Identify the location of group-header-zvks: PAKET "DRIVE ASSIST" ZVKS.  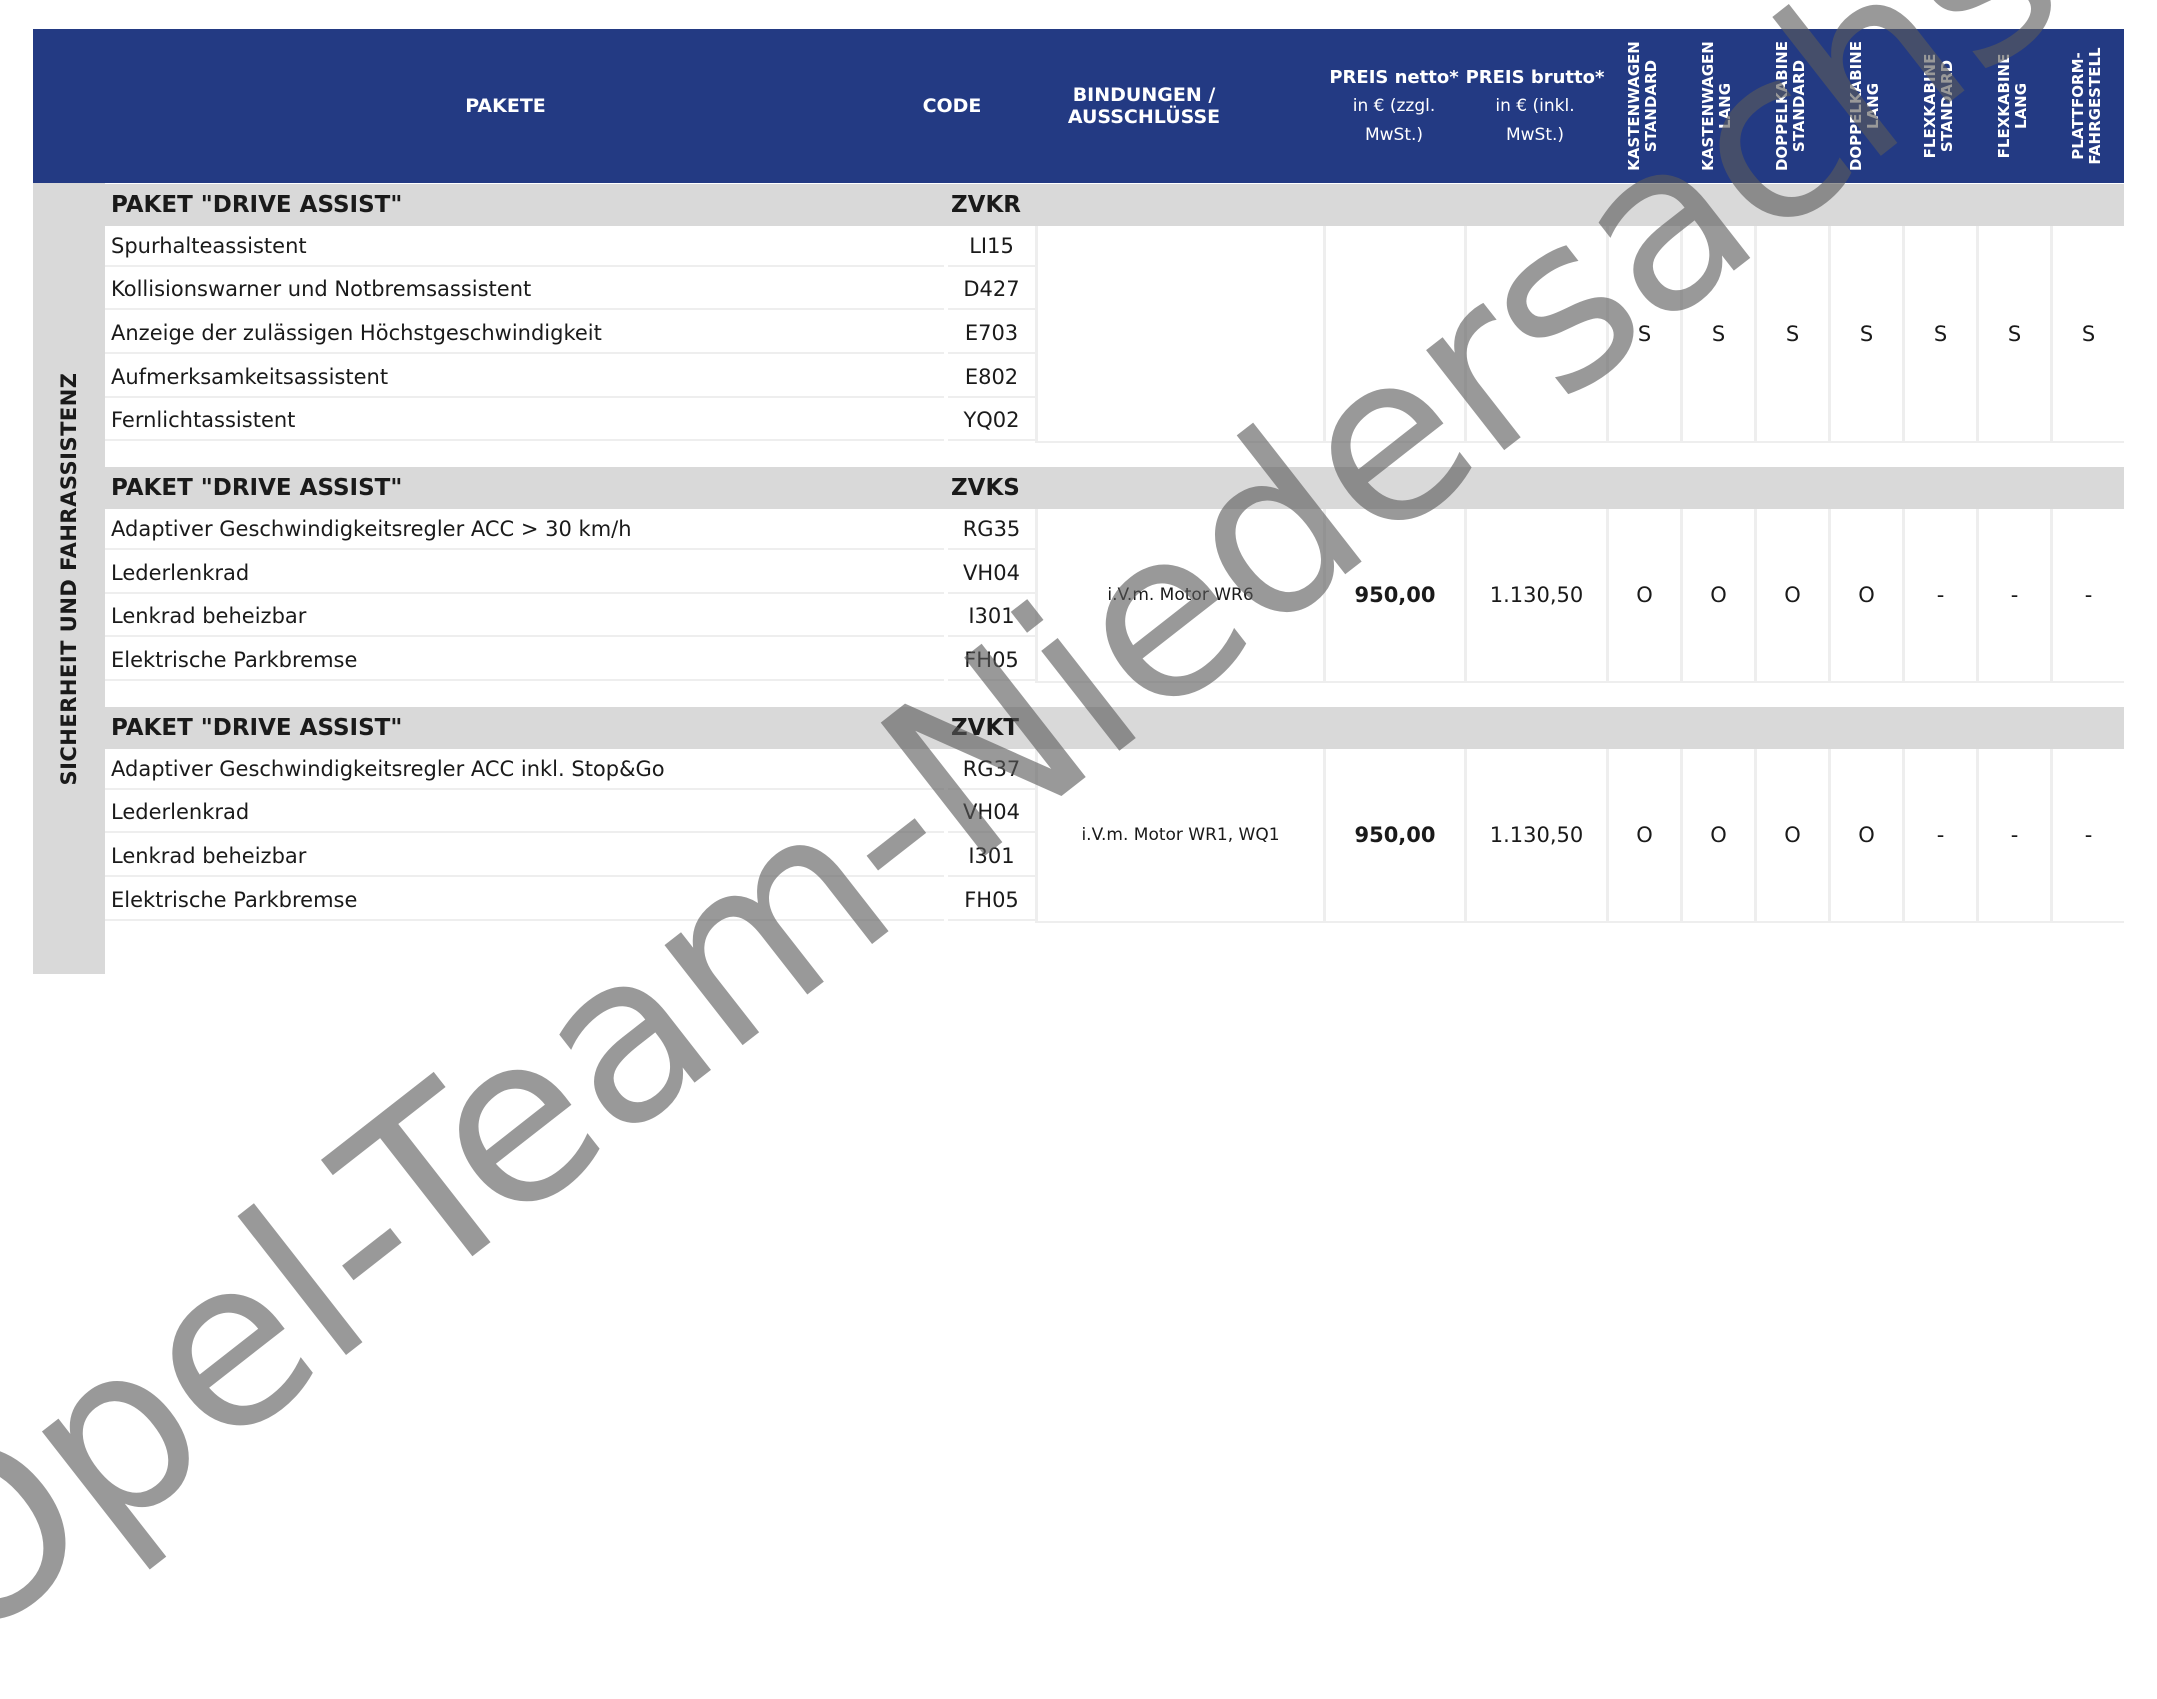
(1114, 488).